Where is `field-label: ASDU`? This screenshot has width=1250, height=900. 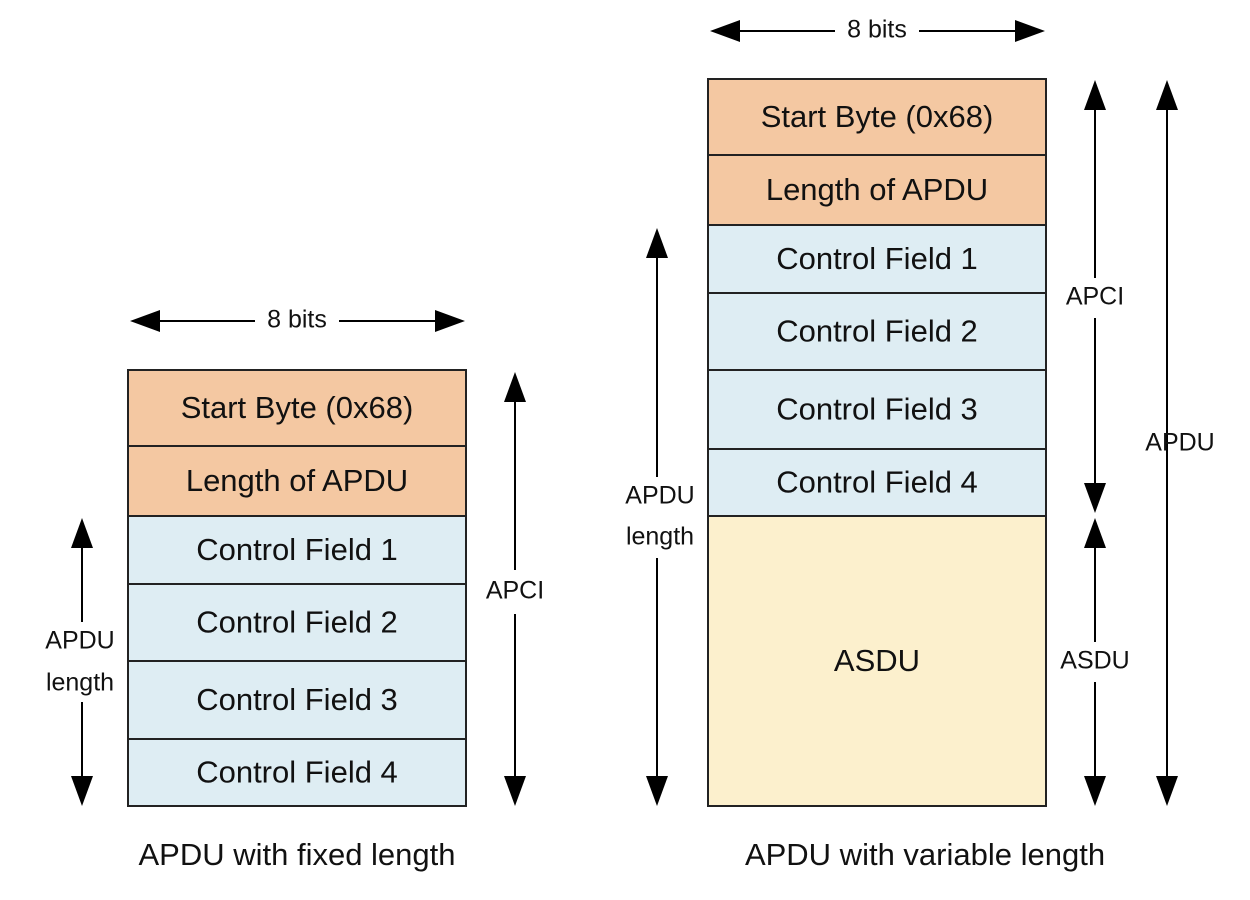
field-label: ASDU is located at coordinates (877, 660).